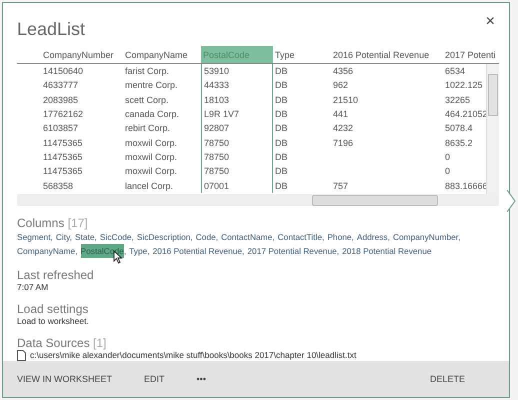 This screenshot has height=400, width=518. I want to click on column-header: Type, so click(302, 55).